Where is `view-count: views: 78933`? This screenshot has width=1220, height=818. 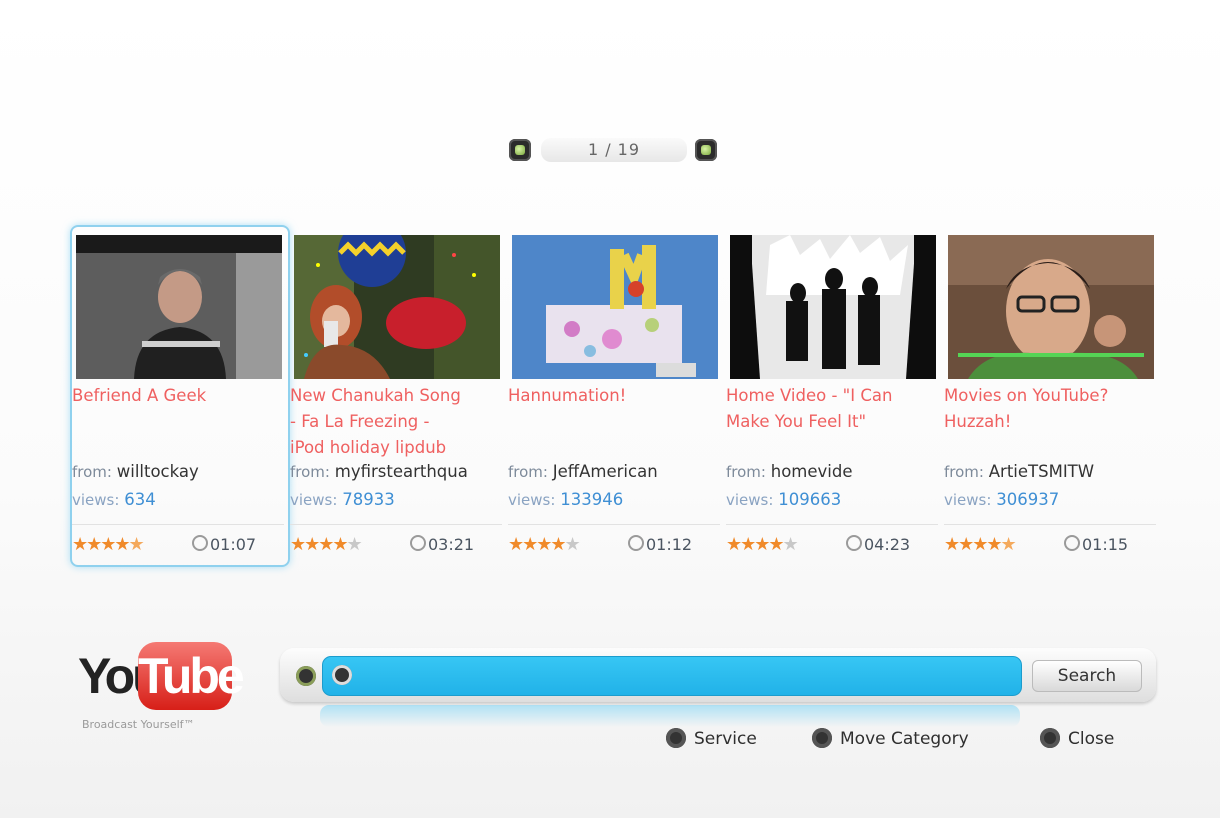 view-count: views: 78933 is located at coordinates (342, 499).